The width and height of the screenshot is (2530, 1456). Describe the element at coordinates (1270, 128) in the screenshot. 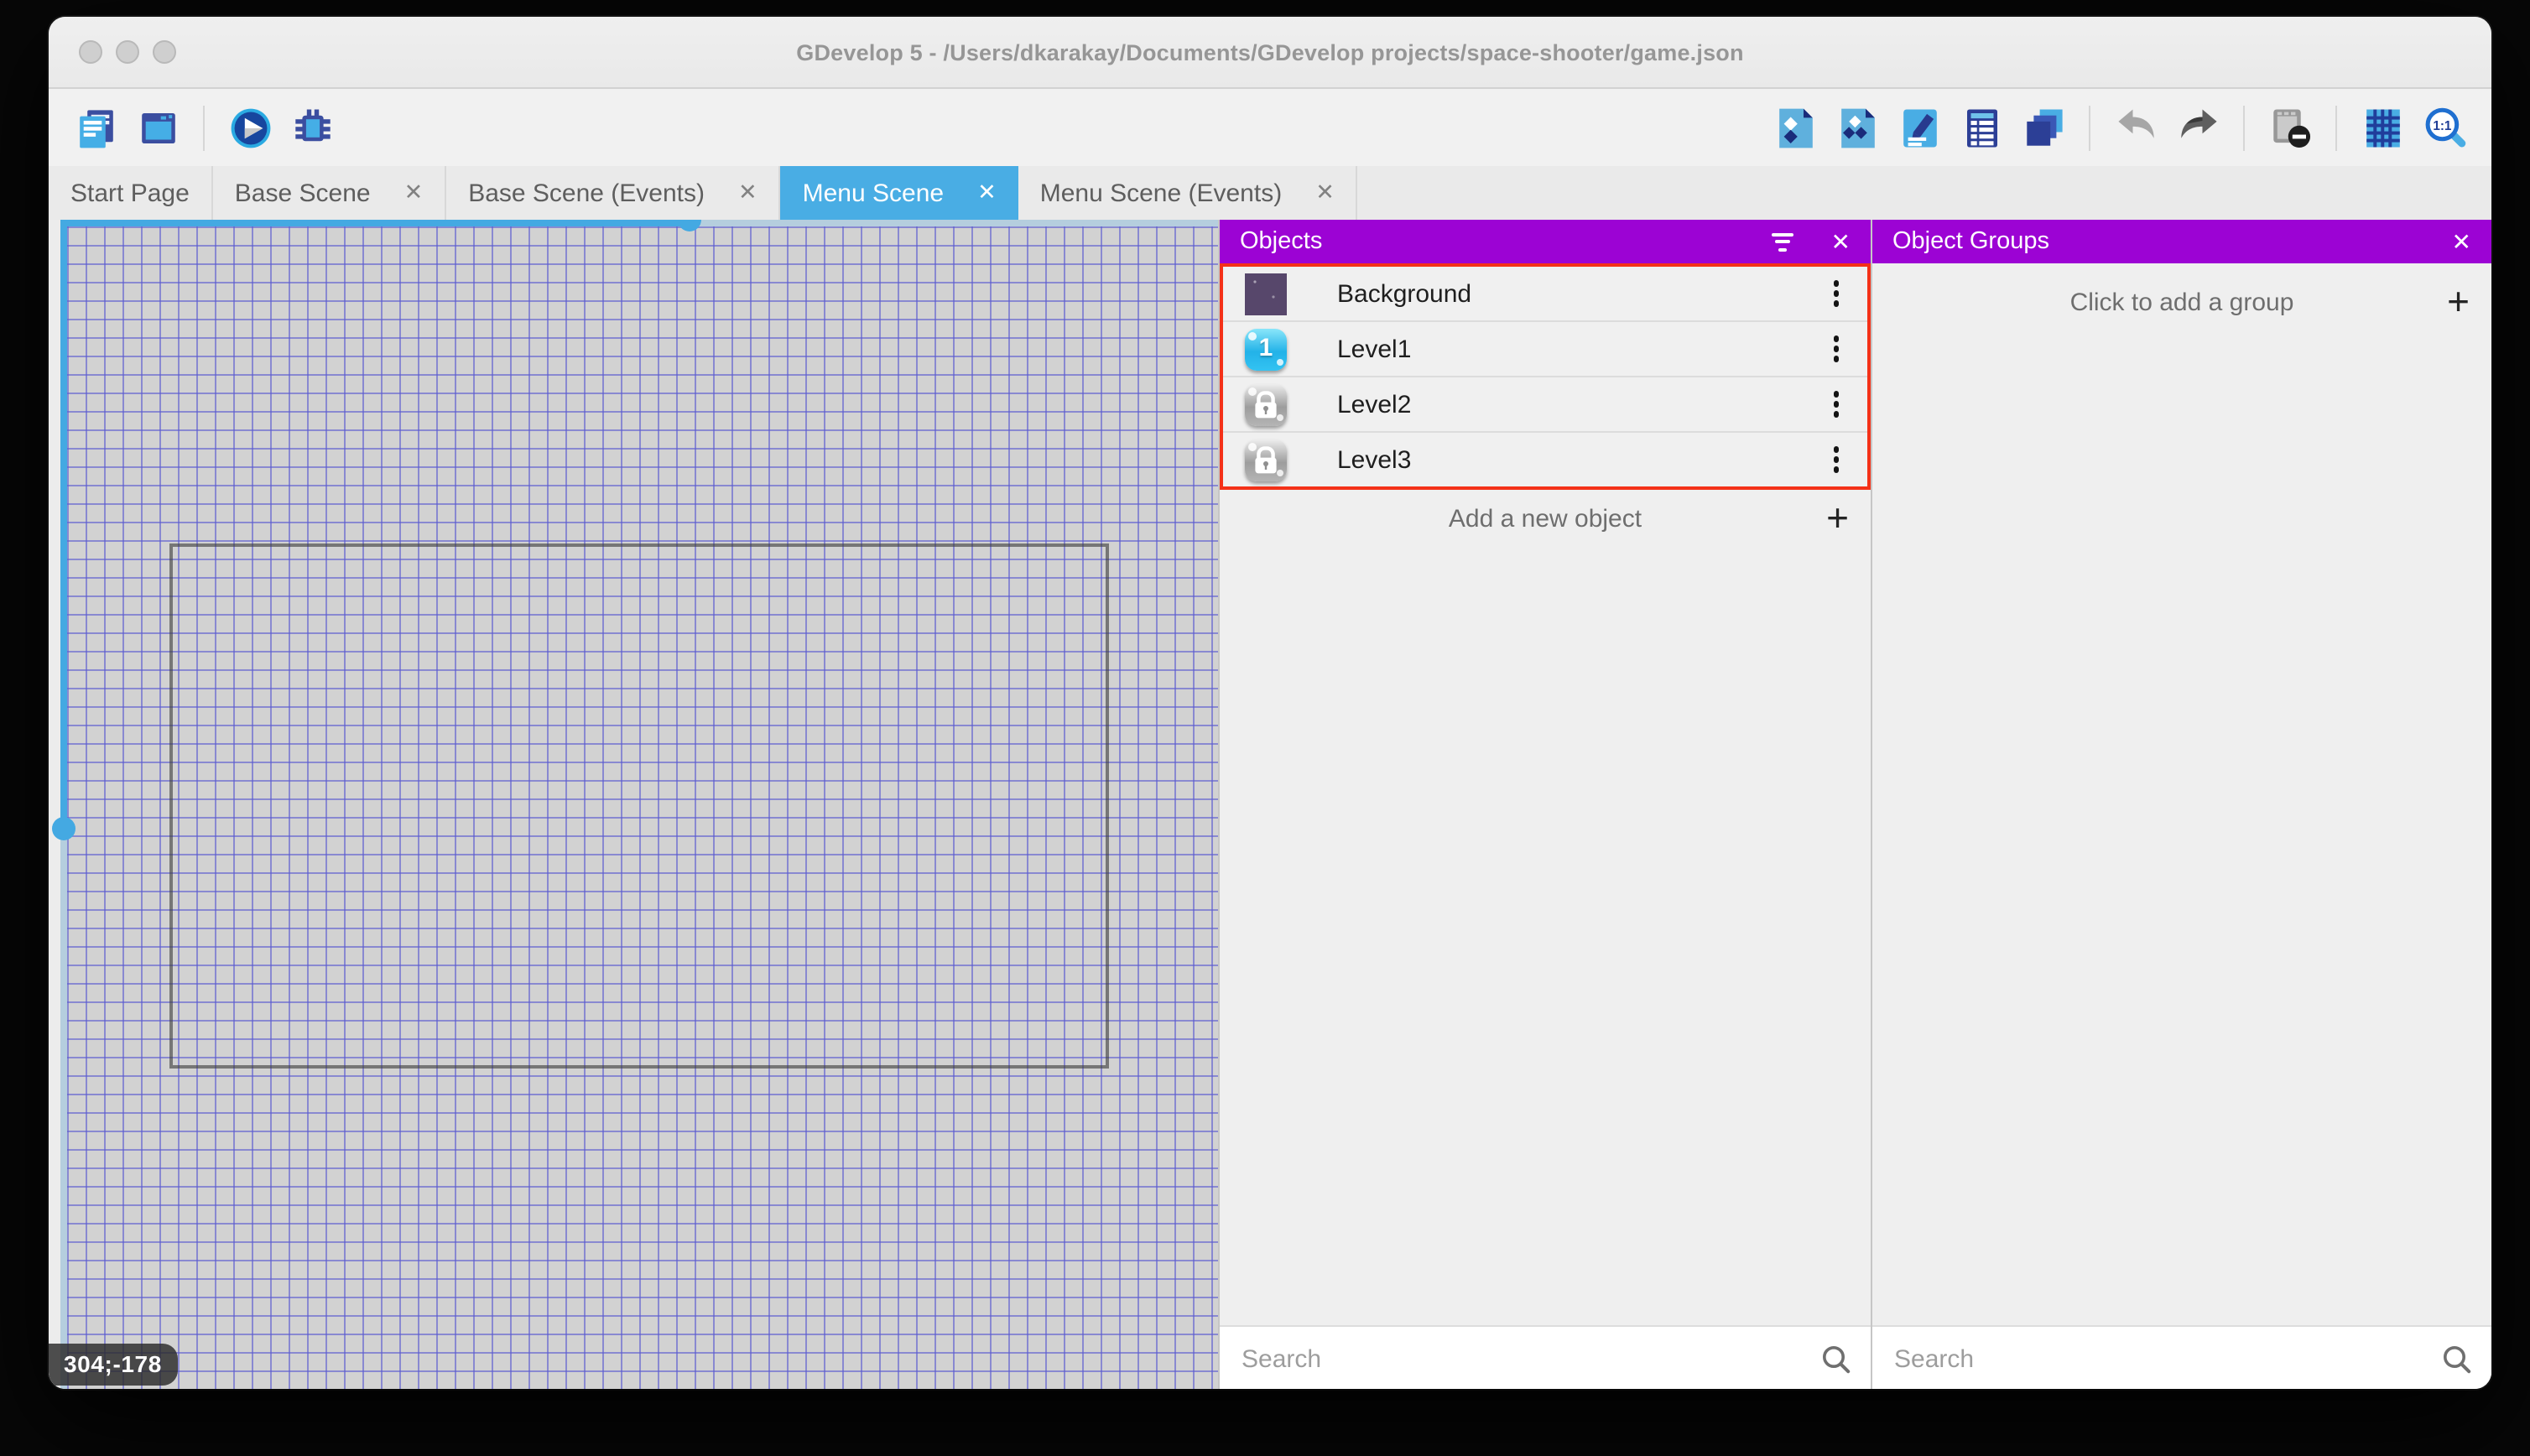

I see `toolbar: 1:1` at that location.